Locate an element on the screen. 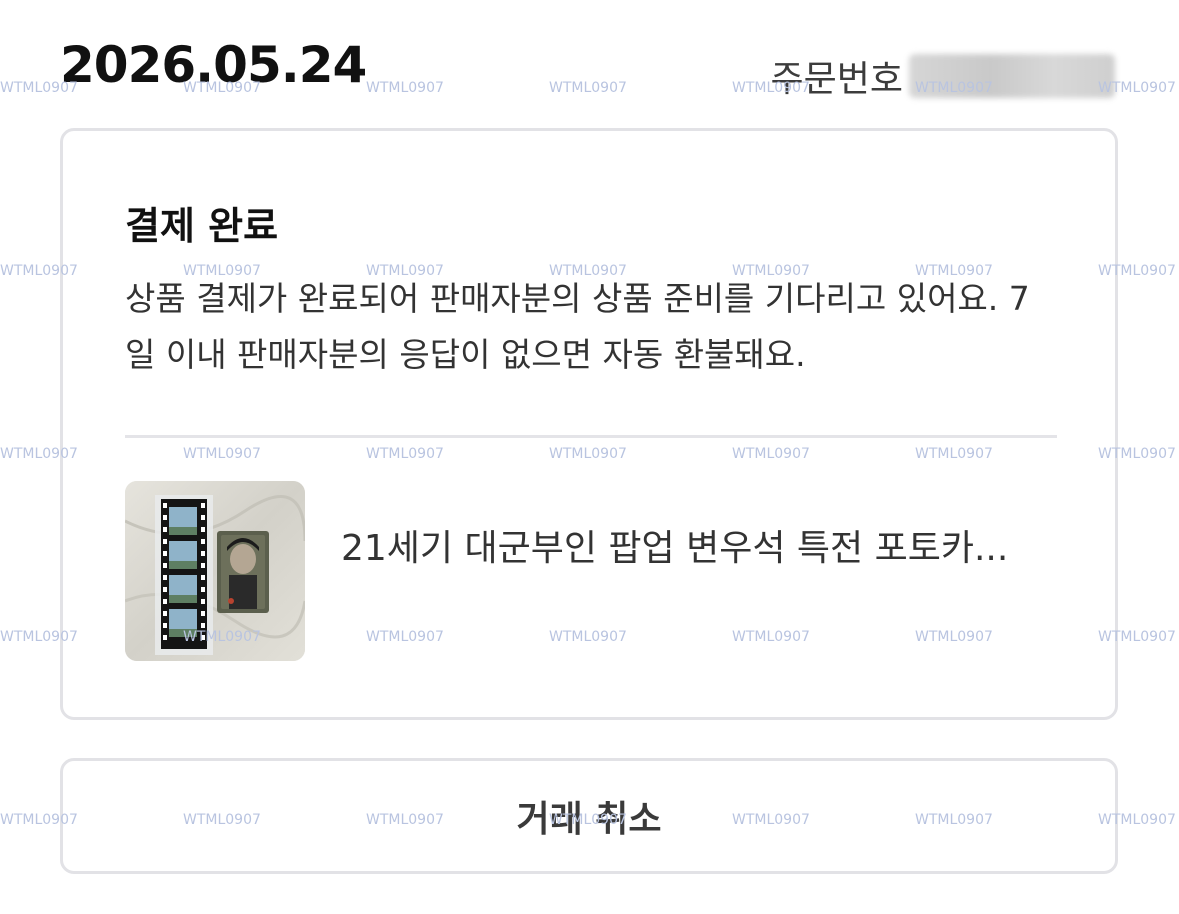 The image size is (1179, 914). divider is located at coordinates (591, 436).